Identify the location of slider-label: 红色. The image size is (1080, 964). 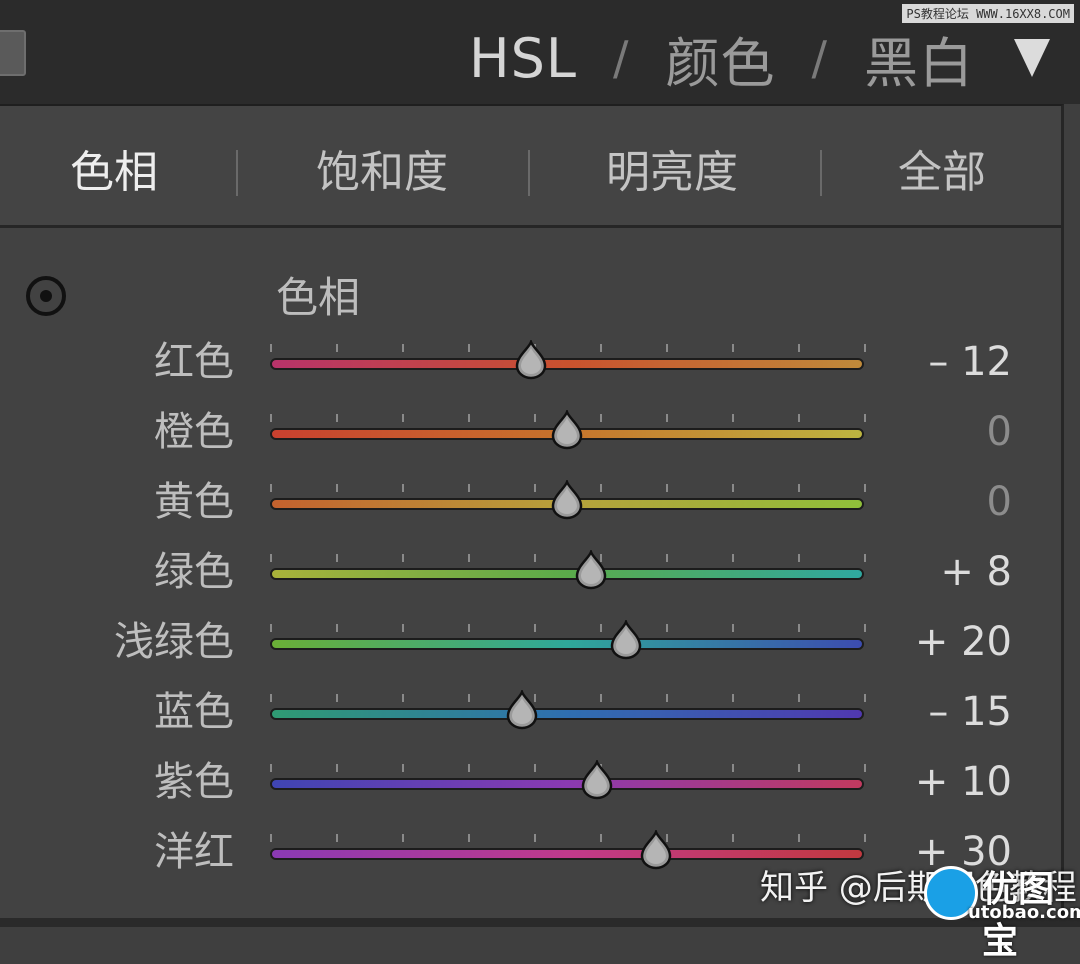
(194, 362).